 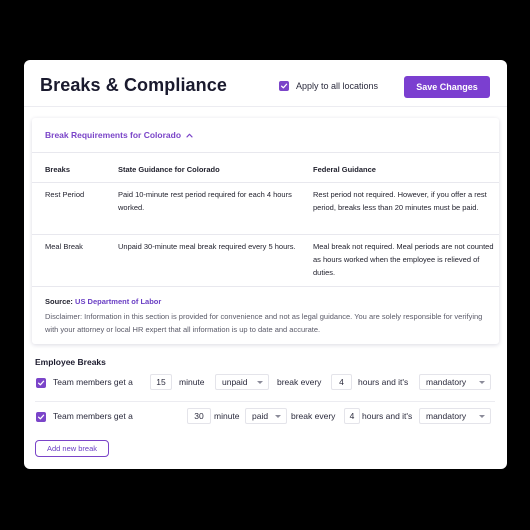 I want to click on pay-type-select: unpaid, so click(x=242, y=382).